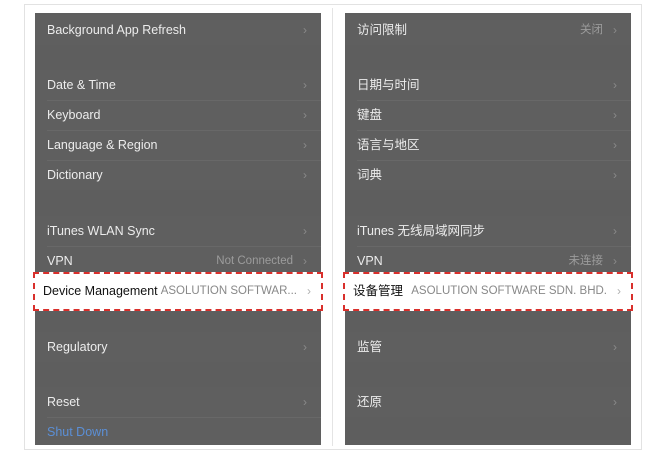 This screenshot has width=666, height=456. I want to click on row-date-time: 日期与时间 ›, so click(488, 85).